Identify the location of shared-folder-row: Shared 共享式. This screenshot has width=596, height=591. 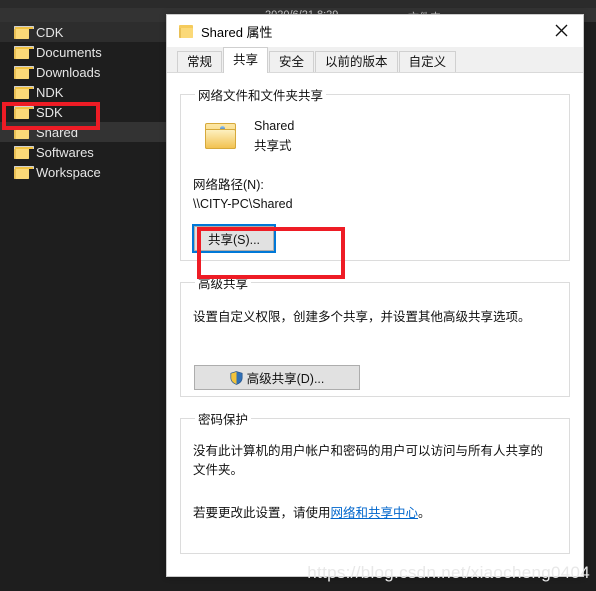
(375, 136).